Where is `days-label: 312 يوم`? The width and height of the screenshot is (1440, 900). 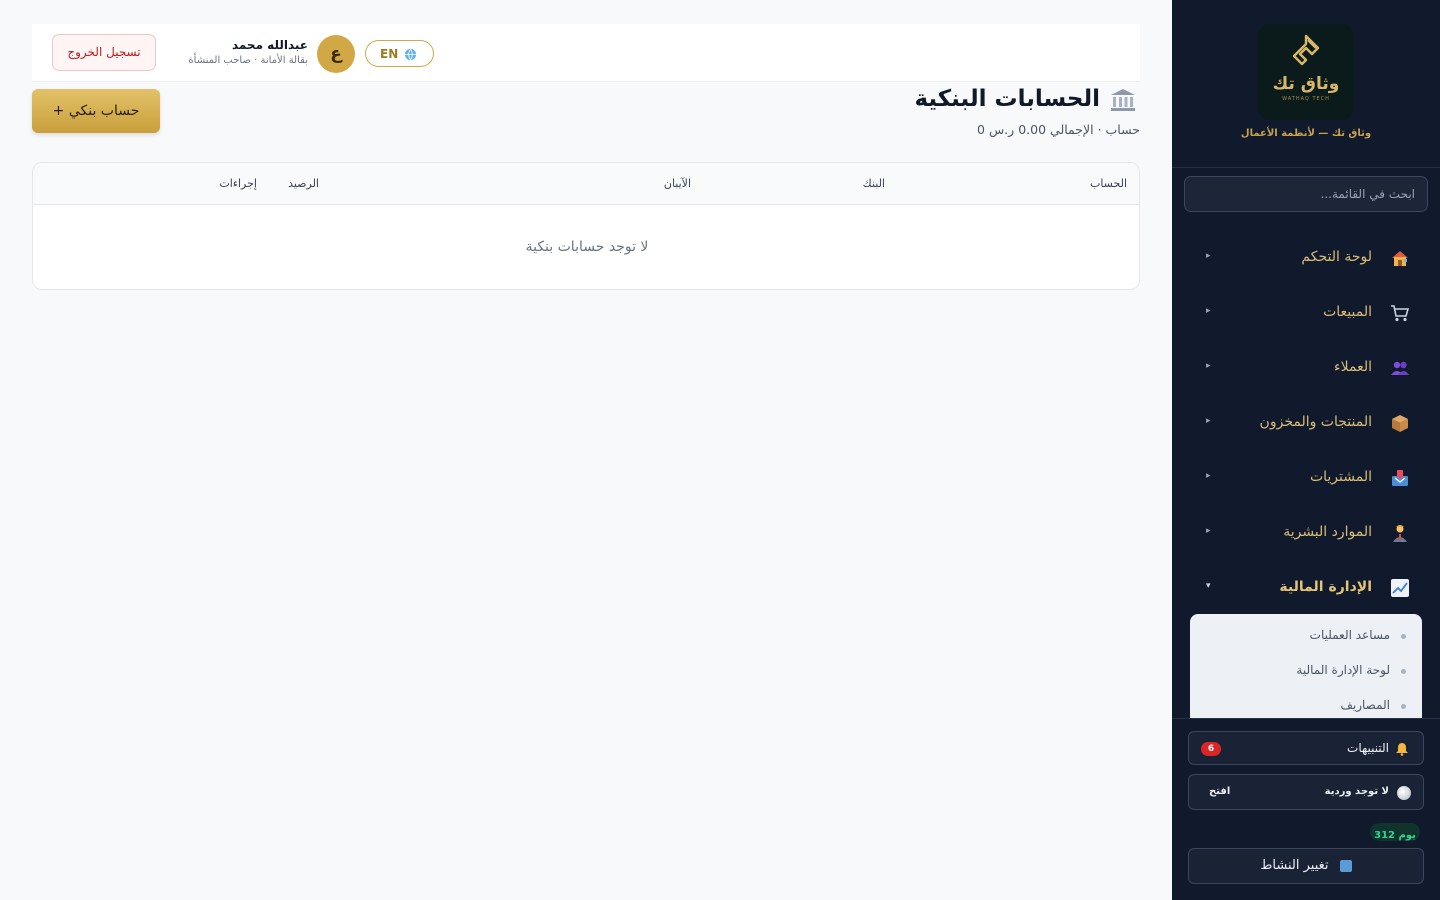
days-label: 312 يوم is located at coordinates (1395, 835).